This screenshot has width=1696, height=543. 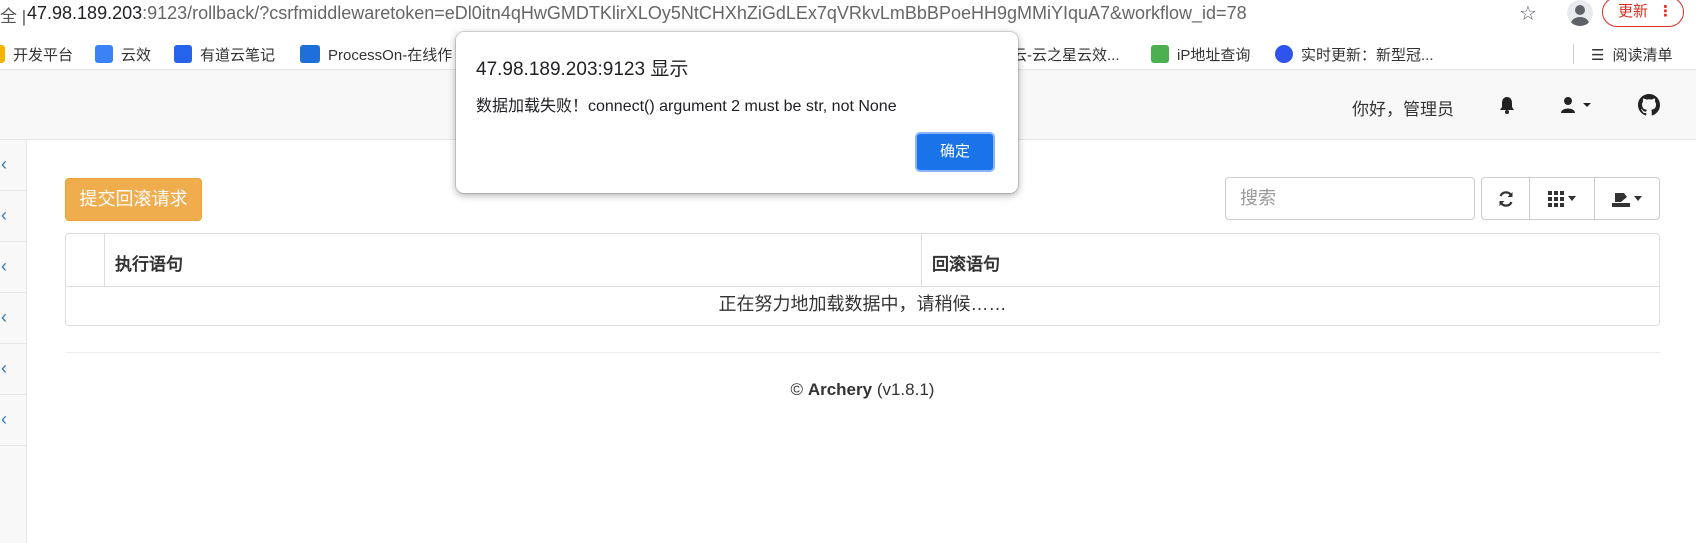 What do you see at coordinates (1580, 13) in the screenshot?
I see `profile-avatar-icon` at bounding box center [1580, 13].